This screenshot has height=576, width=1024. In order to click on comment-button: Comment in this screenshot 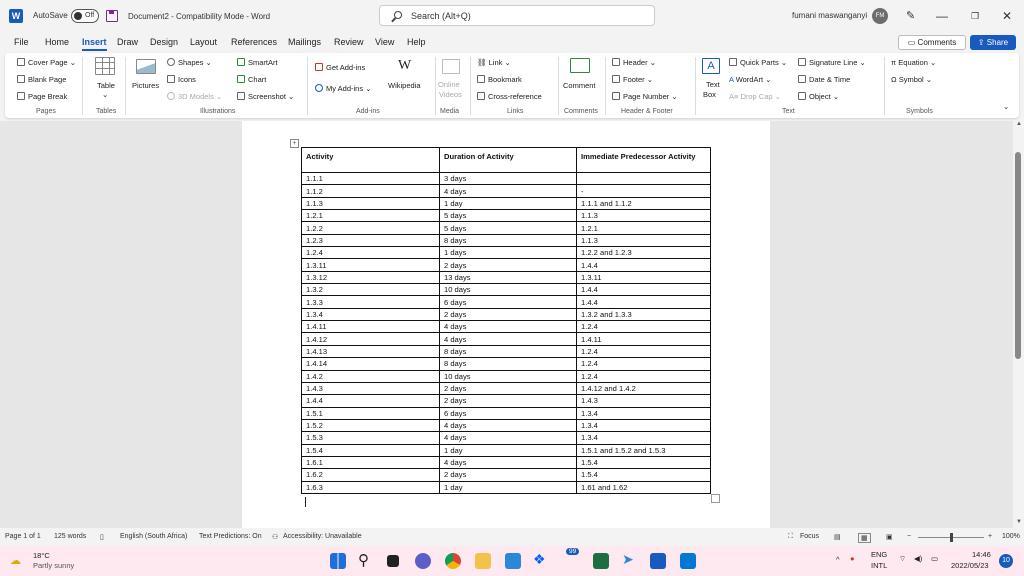, I will do `click(579, 85)`.